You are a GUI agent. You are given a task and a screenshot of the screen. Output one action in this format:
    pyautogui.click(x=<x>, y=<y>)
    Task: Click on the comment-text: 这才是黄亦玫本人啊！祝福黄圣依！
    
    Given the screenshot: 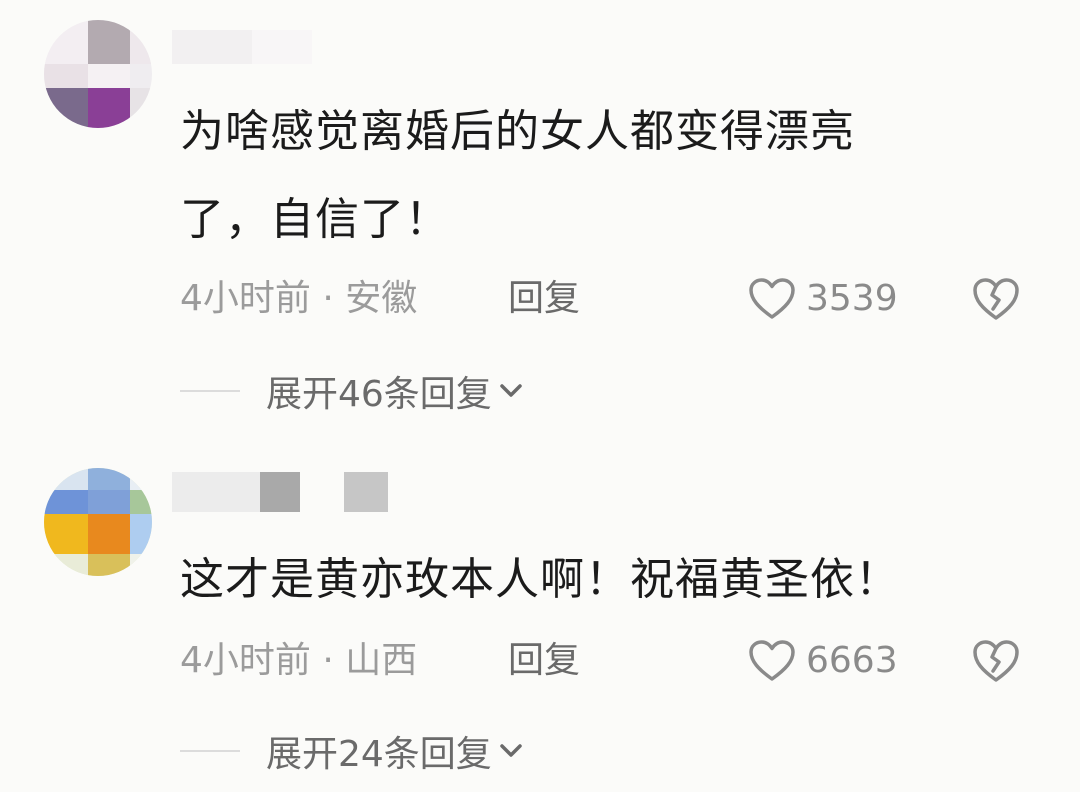 What is the action you would take?
    pyautogui.click(x=580, y=580)
    